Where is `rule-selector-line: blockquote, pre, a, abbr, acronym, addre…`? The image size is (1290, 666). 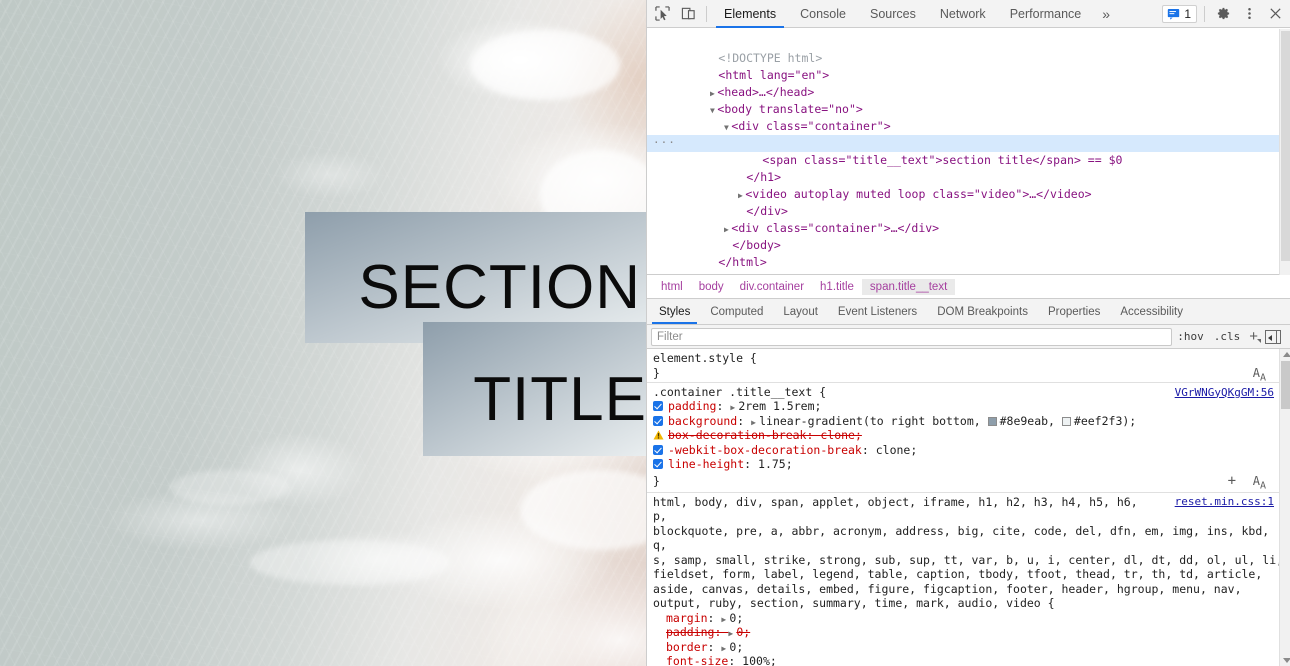
rule-selector-line: blockquote, pre, a, abbr, acronym, addre… is located at coordinates (968, 538).